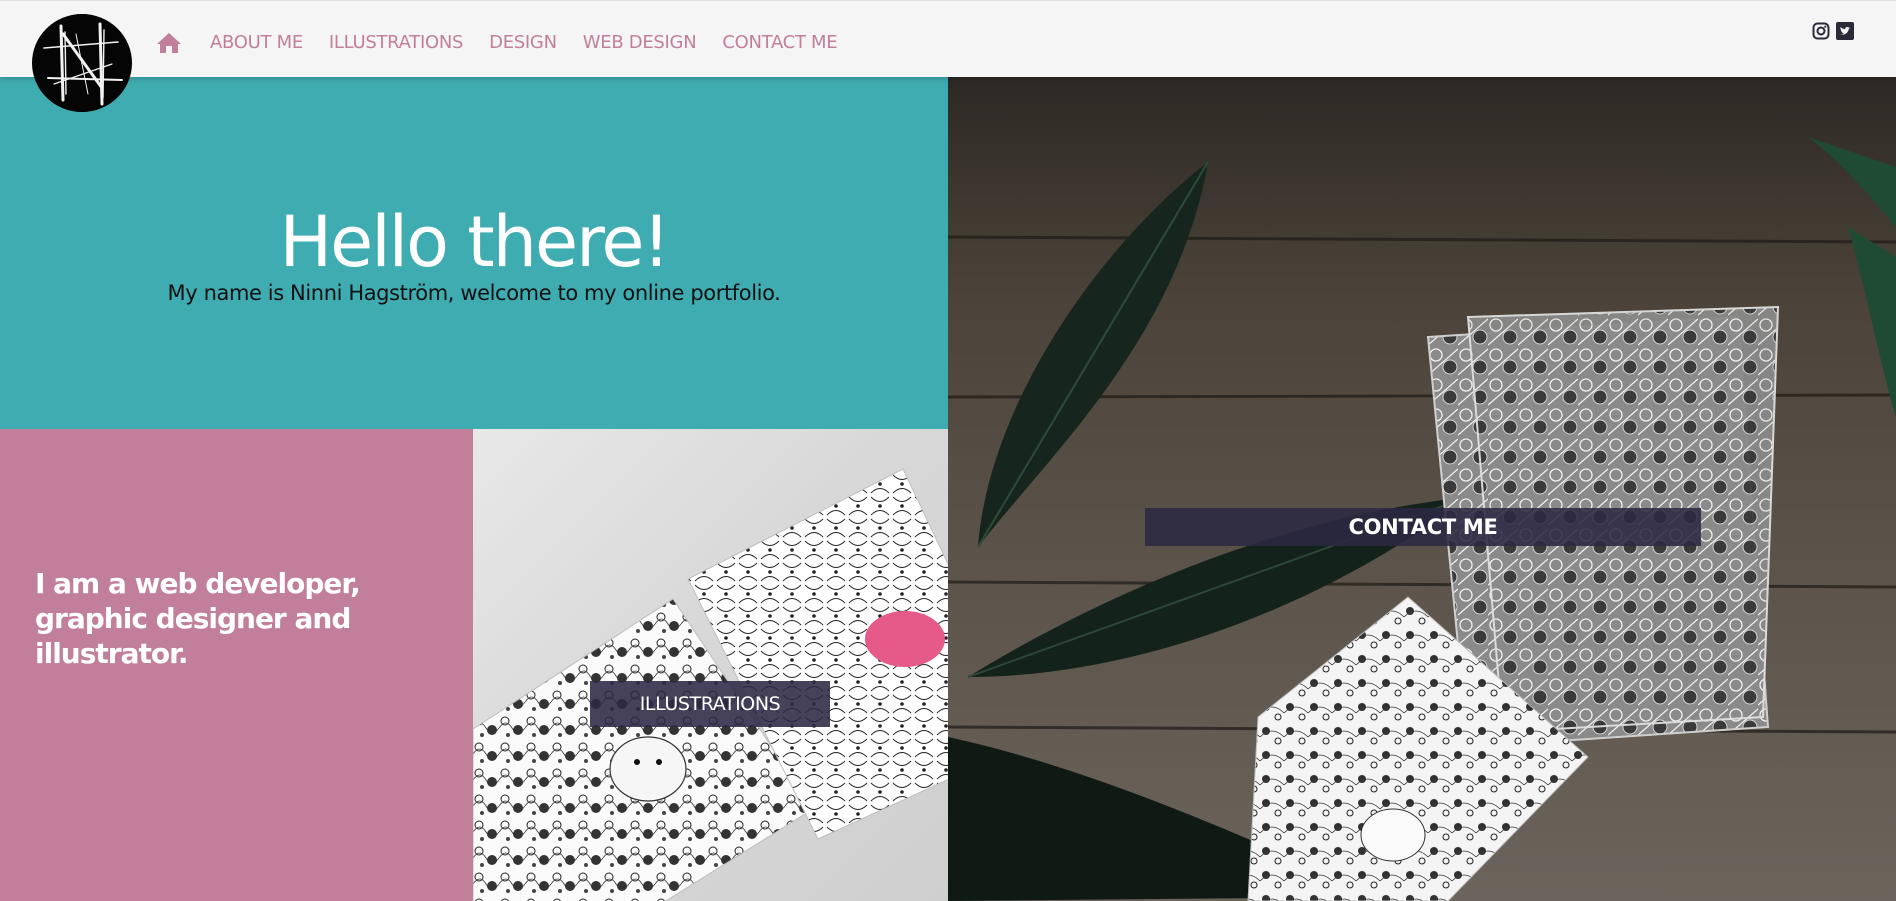 The image size is (1896, 901). What do you see at coordinates (779, 43) in the screenshot?
I see `nav-contact-me: CONTACT ME` at bounding box center [779, 43].